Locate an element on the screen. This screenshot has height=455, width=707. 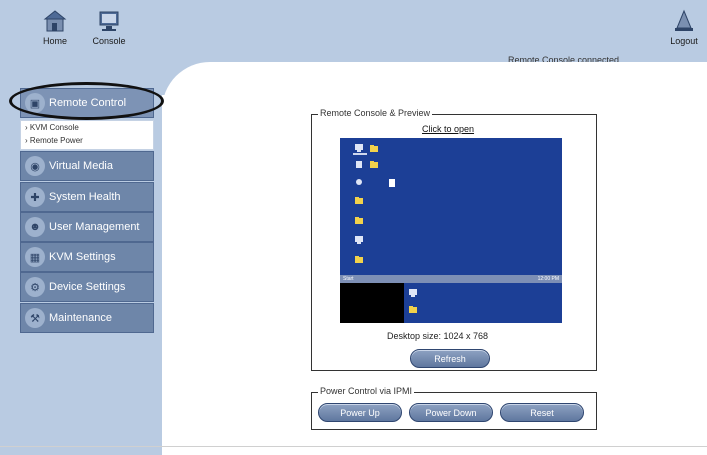
remote-control-icon: ▣ is located at coordinates (35, 103).